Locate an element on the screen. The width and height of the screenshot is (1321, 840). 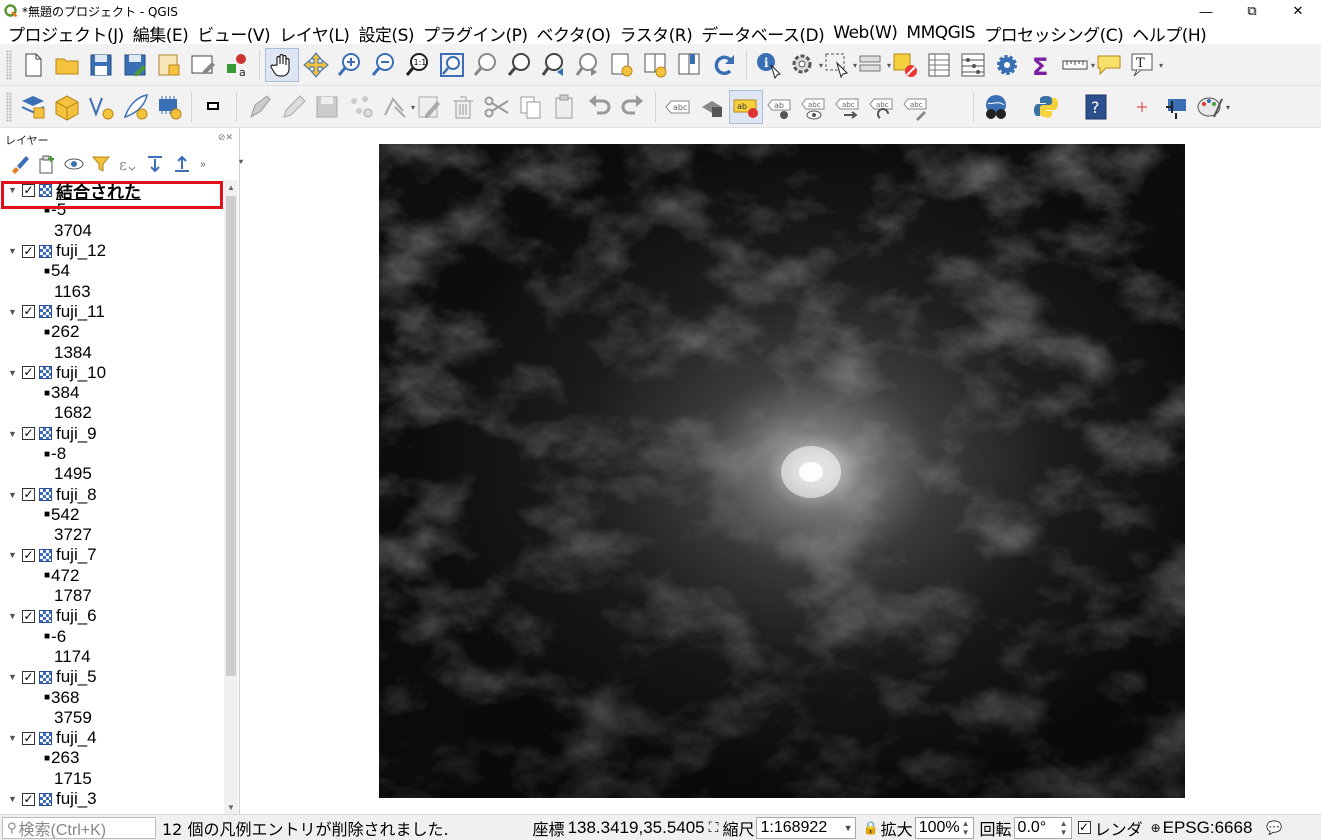
menu-vector: ベクタ(O) is located at coordinates (574, 33).